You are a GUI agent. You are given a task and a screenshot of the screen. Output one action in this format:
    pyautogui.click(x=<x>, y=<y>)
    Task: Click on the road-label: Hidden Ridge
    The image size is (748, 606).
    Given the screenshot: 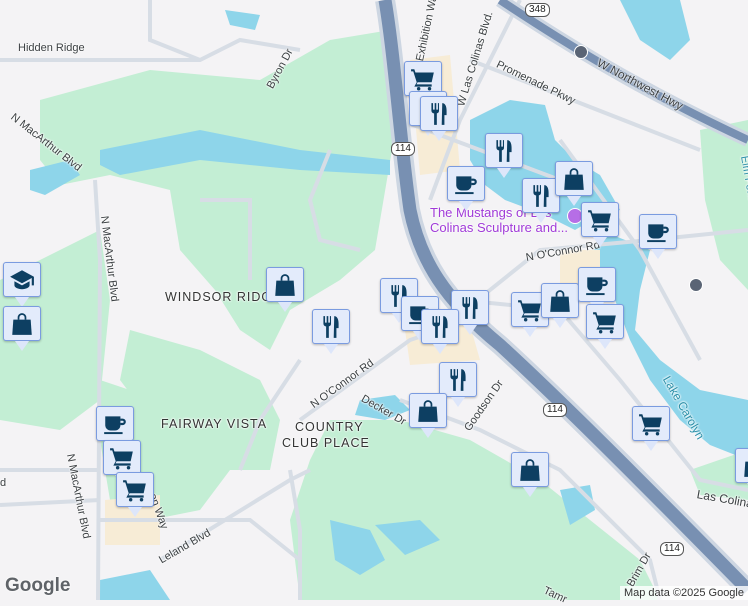 What is the action you would take?
    pyautogui.click(x=51, y=48)
    